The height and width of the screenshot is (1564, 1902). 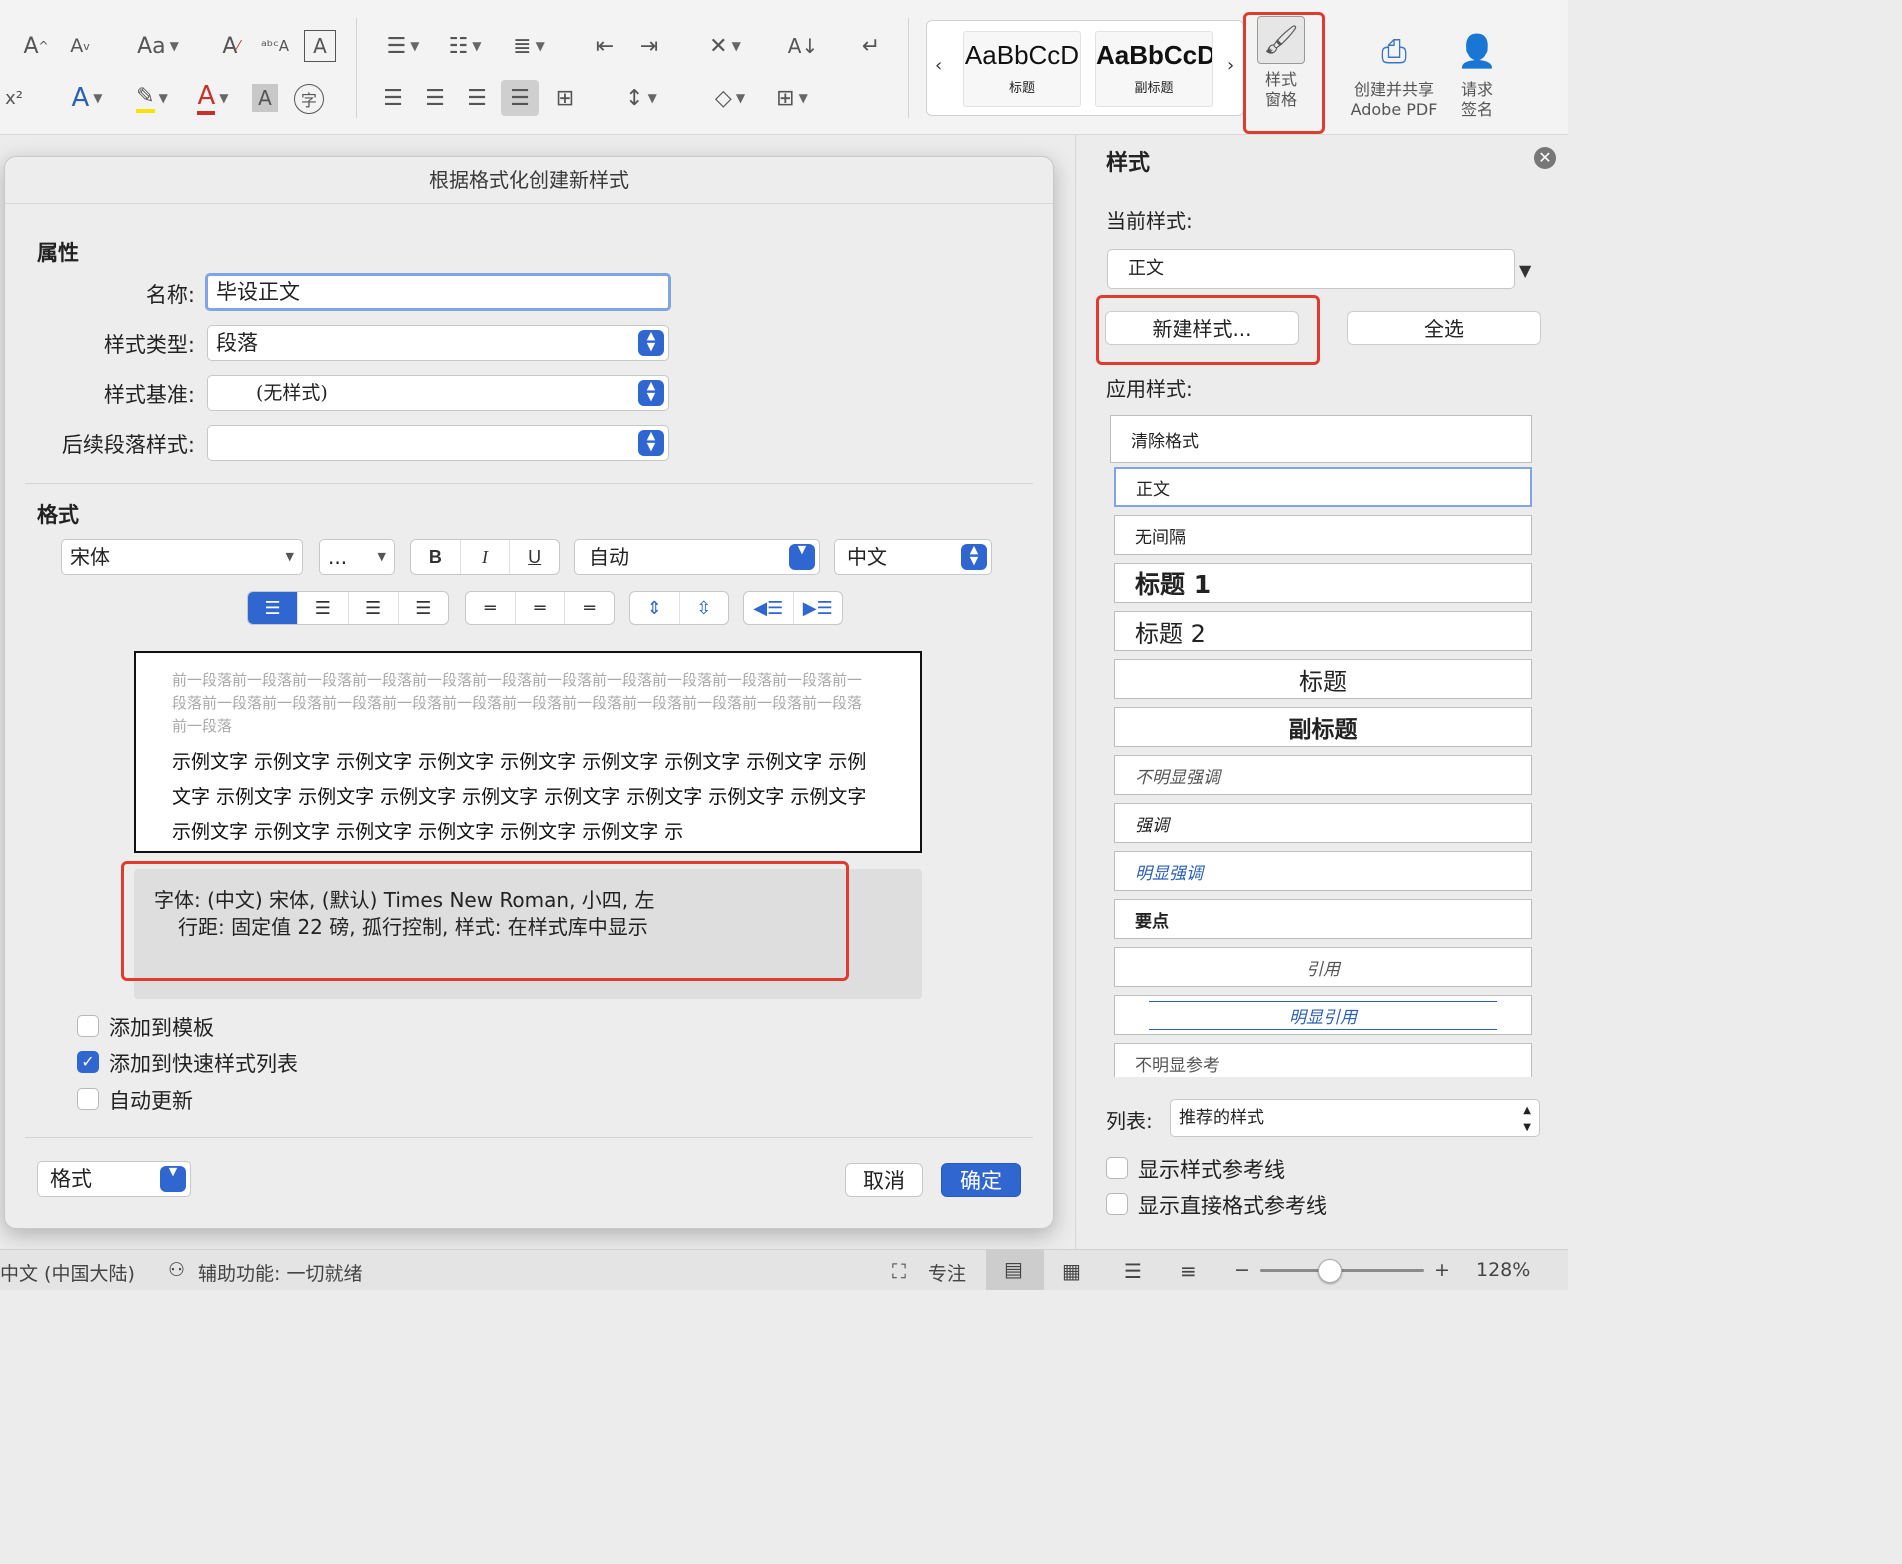 What do you see at coordinates (265, 98) in the screenshot?
I see `character-shading-icon: A` at bounding box center [265, 98].